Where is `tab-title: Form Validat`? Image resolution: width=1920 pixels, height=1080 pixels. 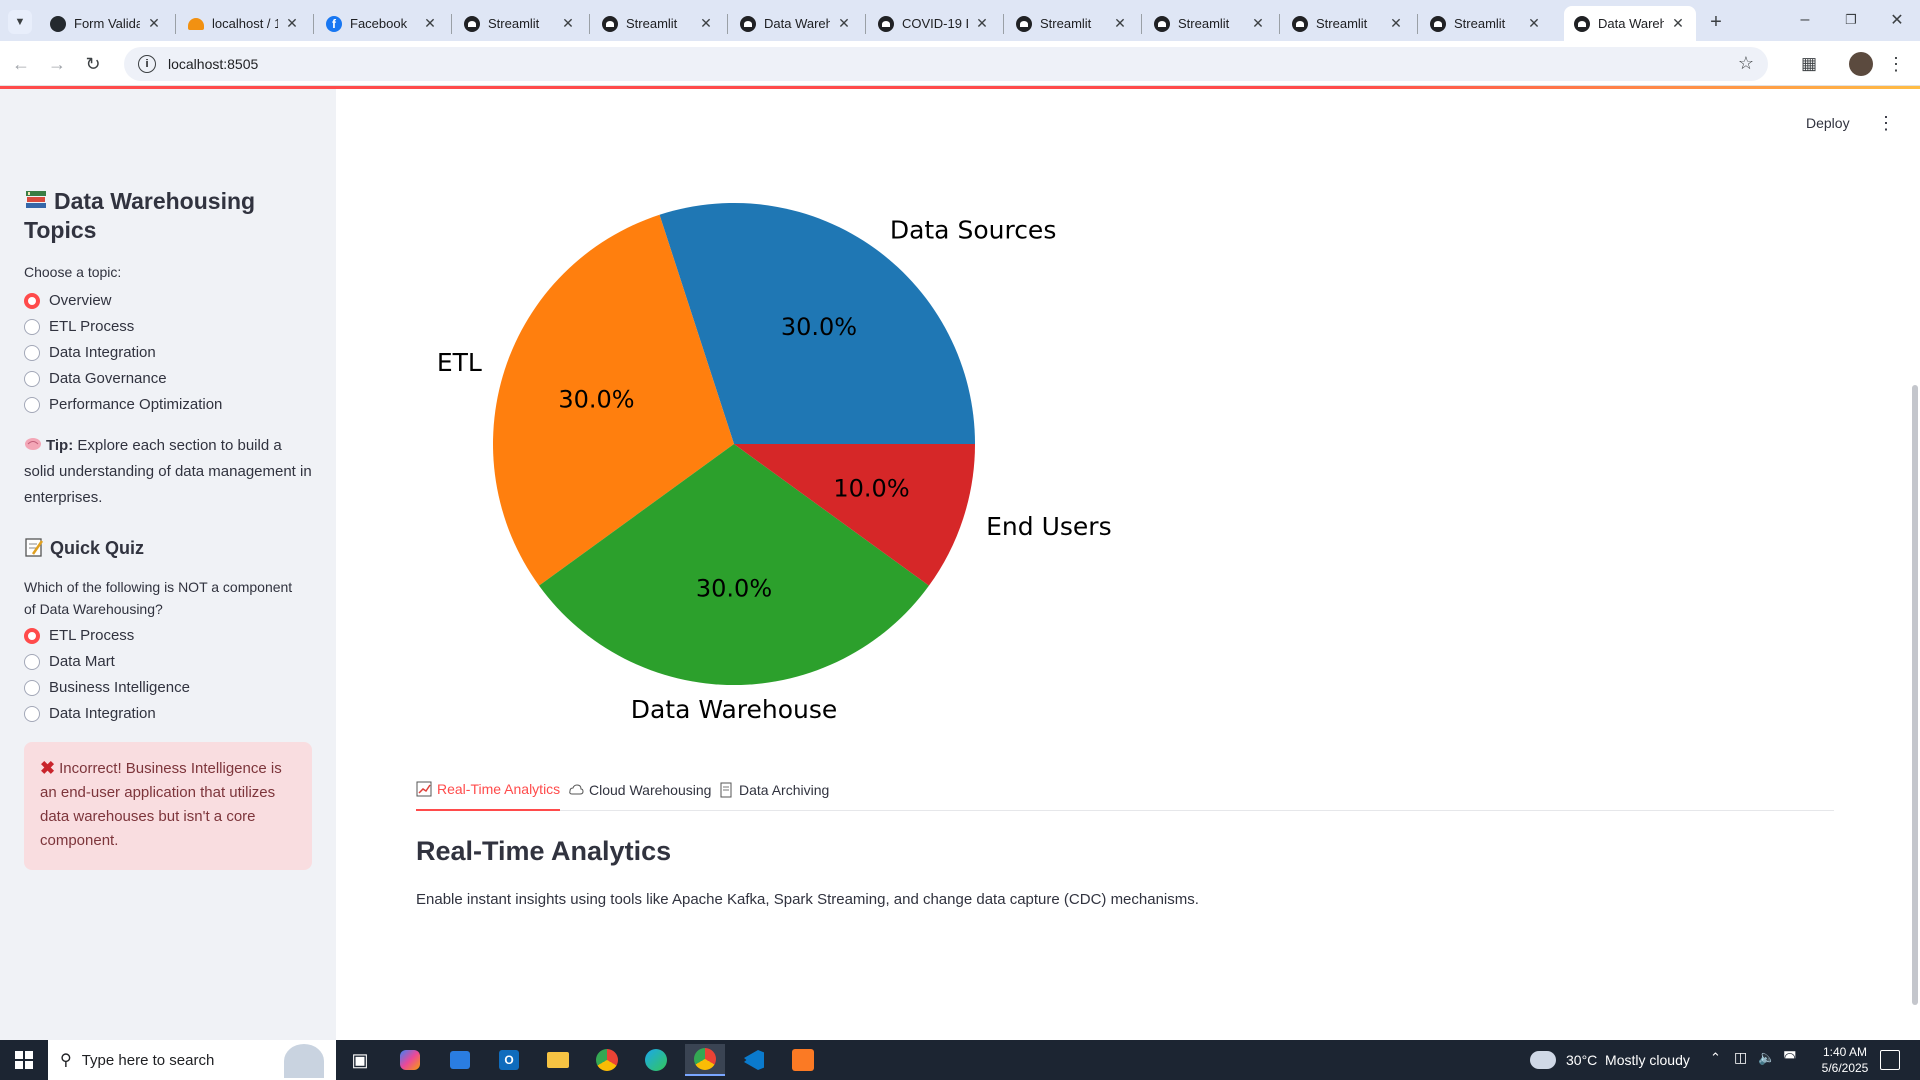
tab-title: Form Validat is located at coordinates (107, 23).